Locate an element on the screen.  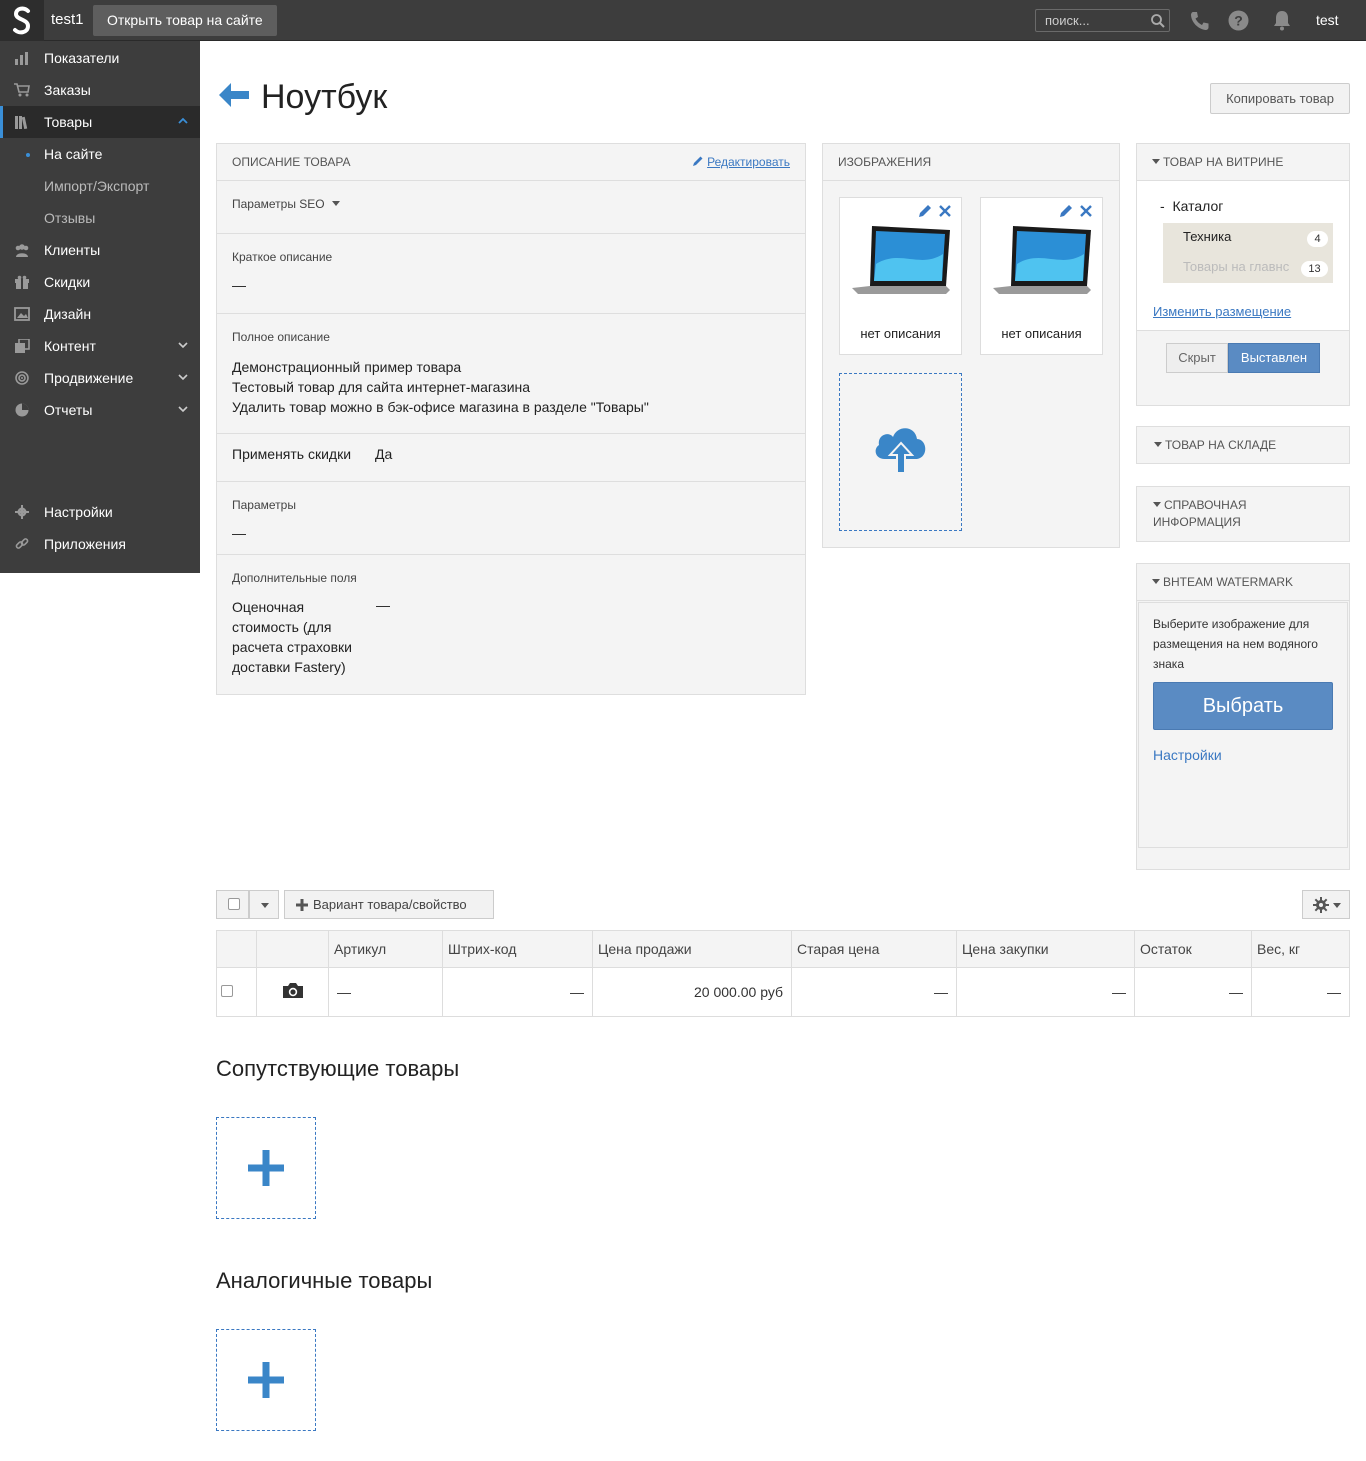
user-menu: test is located at coordinates (1327, 20).